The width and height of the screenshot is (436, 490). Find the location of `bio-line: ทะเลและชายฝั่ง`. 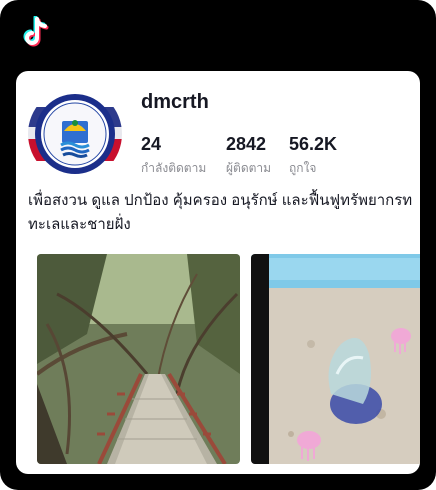

bio-line: ทะเลและชายฝั่ง is located at coordinates (79, 224).